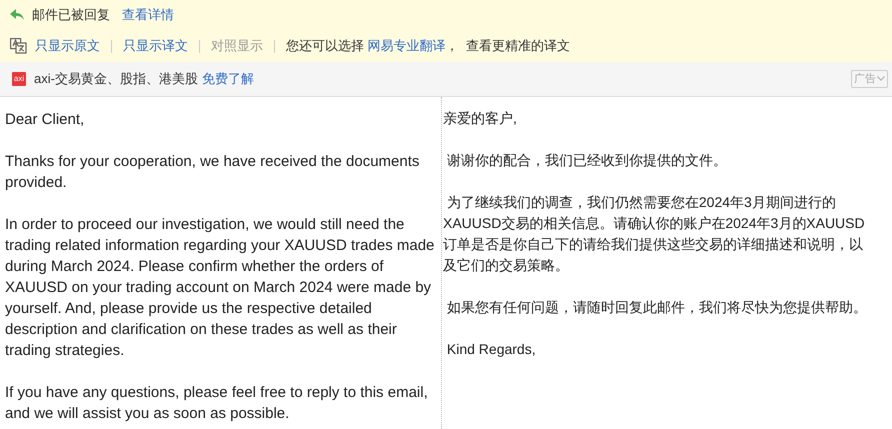 Image resolution: width=892 pixels, height=429 pixels. What do you see at coordinates (116, 79) in the screenshot?
I see `ad-text: axi-交易黄金、股指、港美股` at bounding box center [116, 79].